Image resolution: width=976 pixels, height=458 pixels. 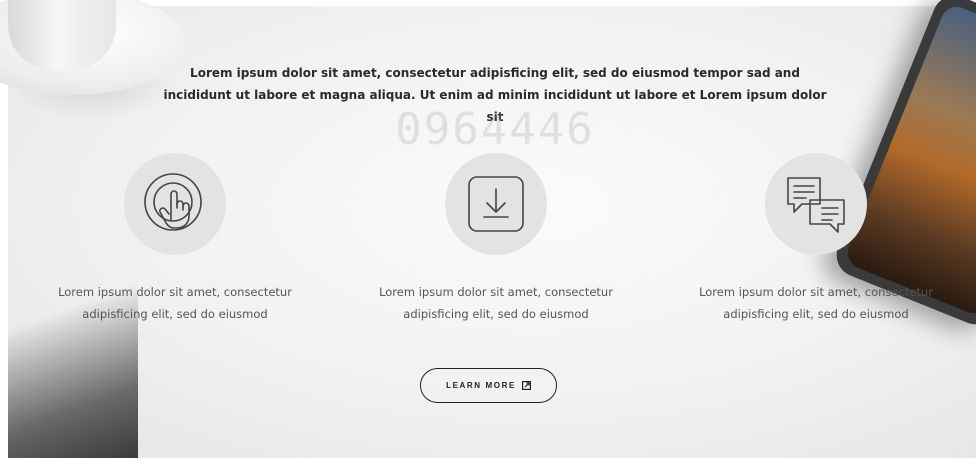 I want to click on download-icon, so click(x=496, y=204).